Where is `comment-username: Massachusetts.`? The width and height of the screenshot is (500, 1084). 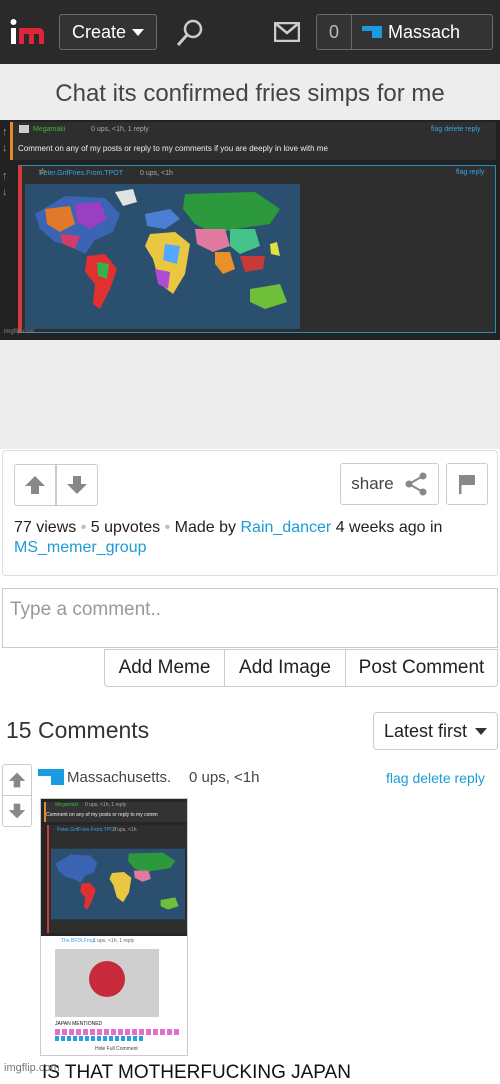 comment-username: Massachusetts. is located at coordinates (119, 777).